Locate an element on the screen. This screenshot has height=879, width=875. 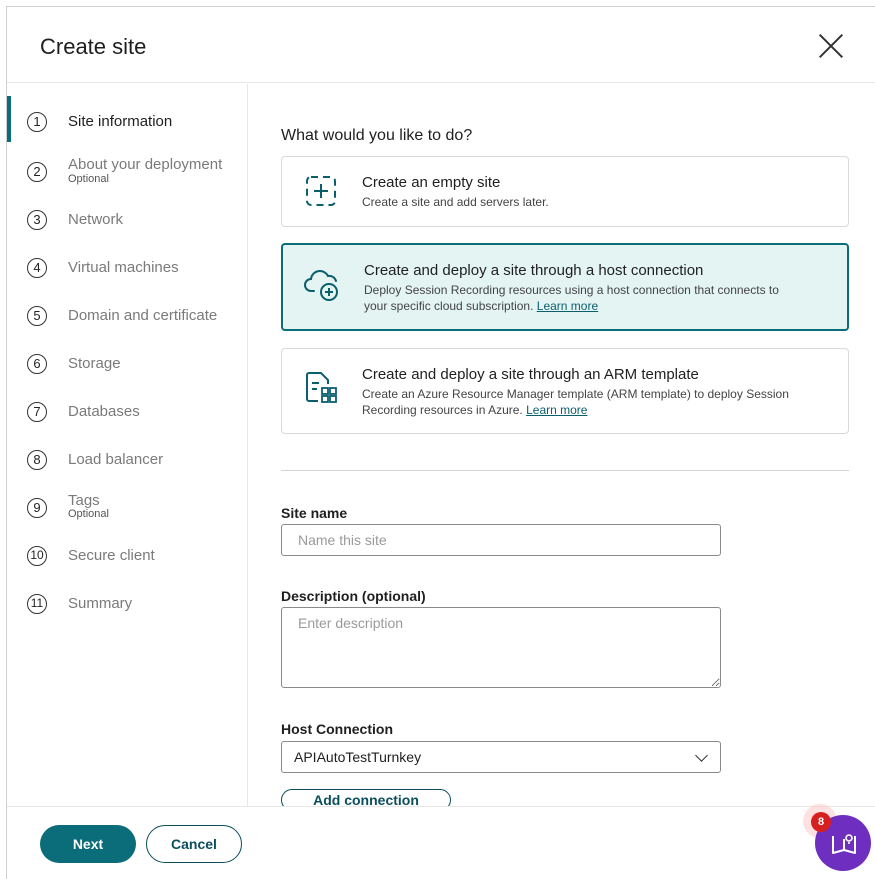
cancel-button: Cancel is located at coordinates (194, 844).